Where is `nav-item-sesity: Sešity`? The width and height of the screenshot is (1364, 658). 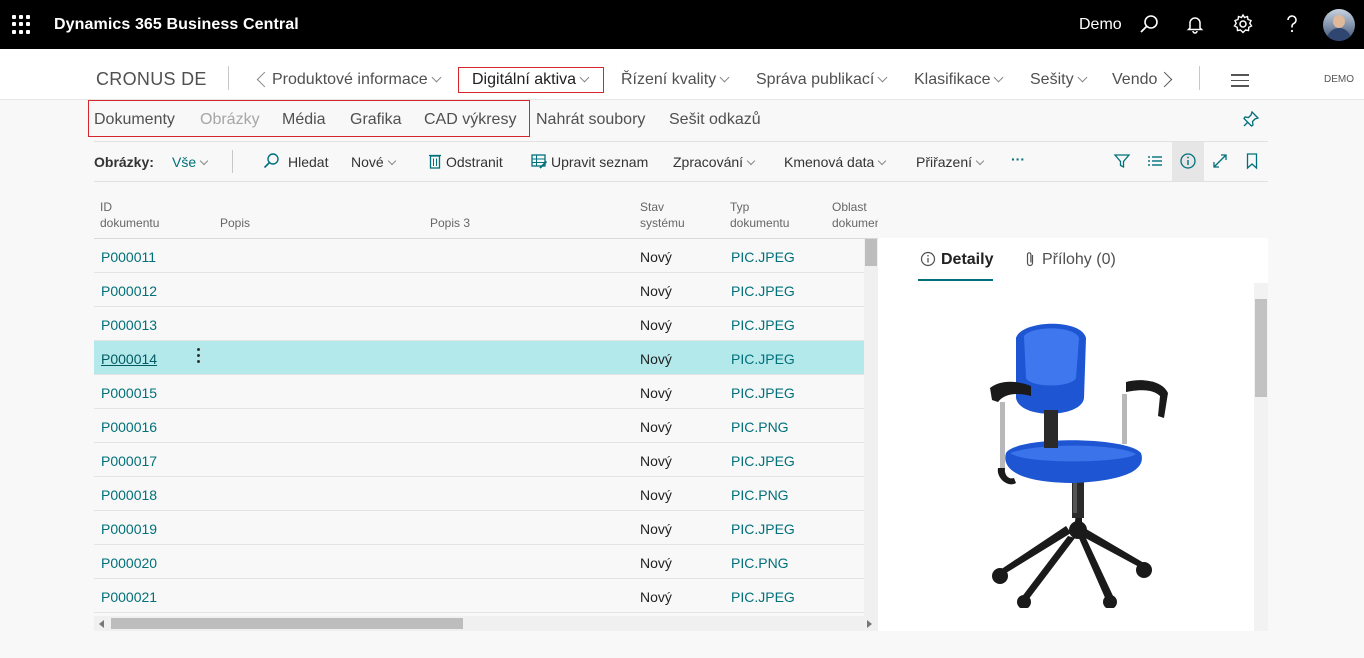 nav-item-sesity: Sešity is located at coordinates (1059, 80).